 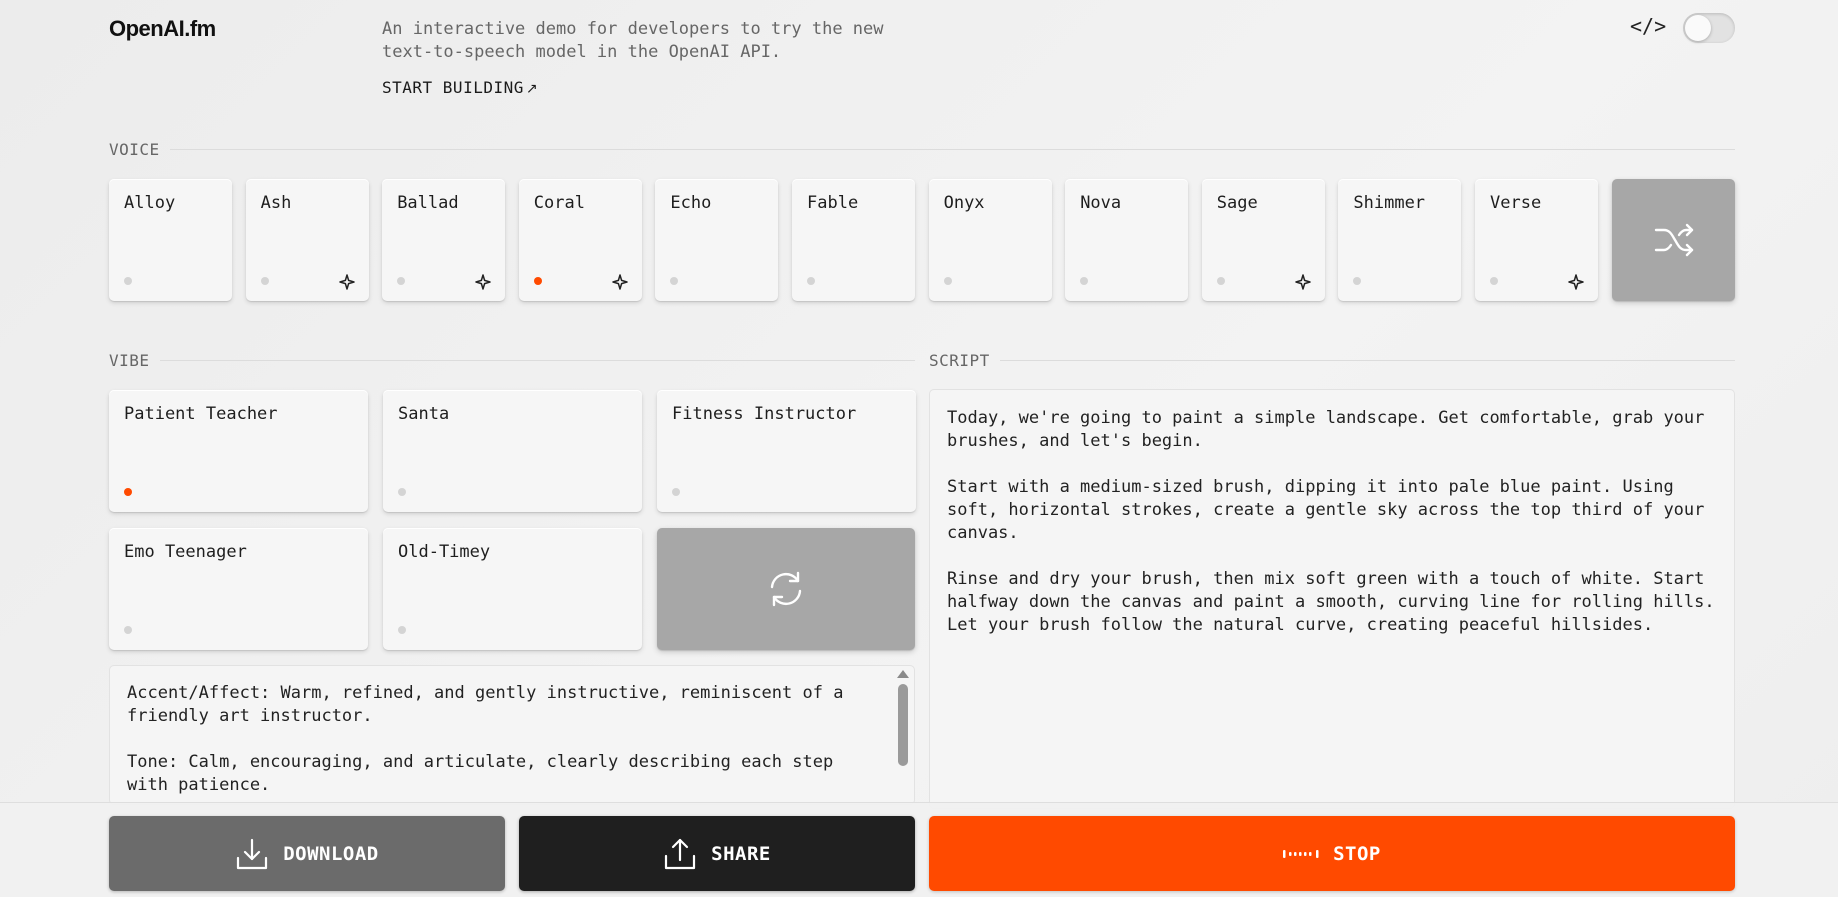 What do you see at coordinates (185, 552) in the screenshot?
I see `vibe-card-label: Emo Teenager` at bounding box center [185, 552].